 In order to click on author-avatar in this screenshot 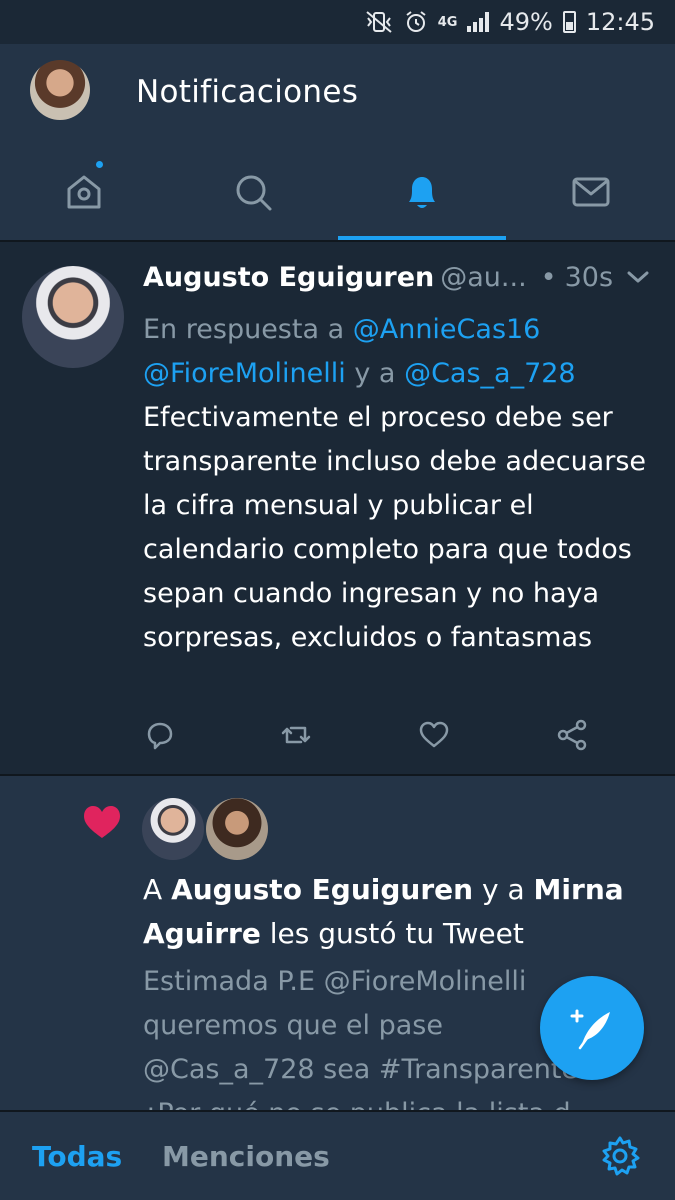, I will do `click(73, 317)`.